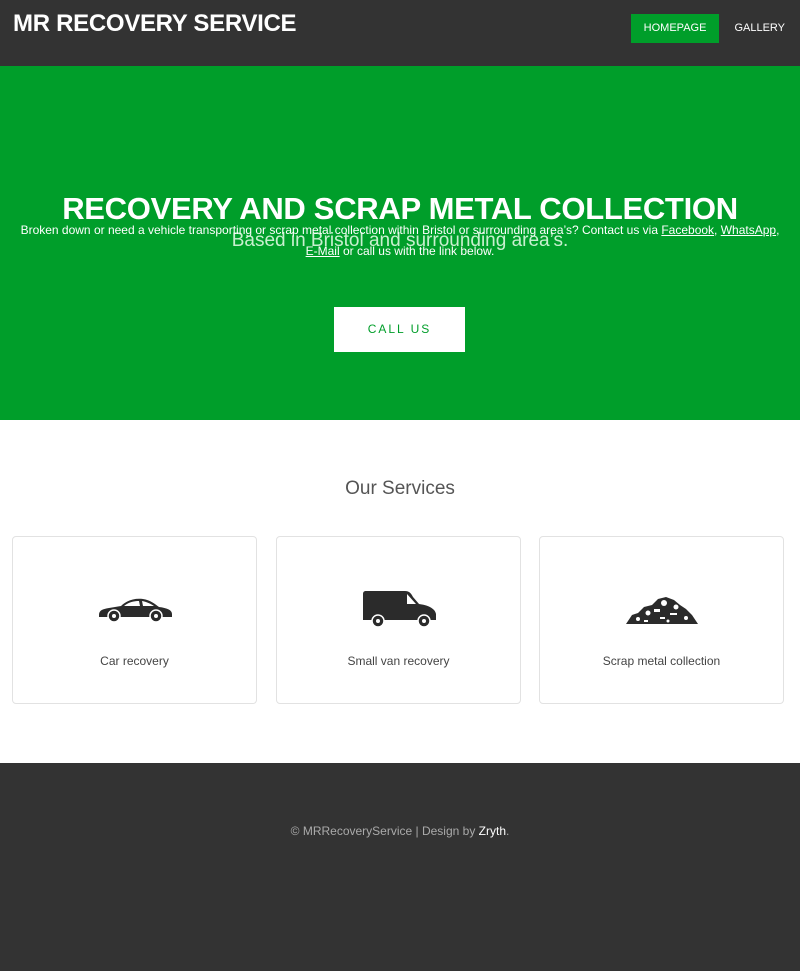 This screenshot has width=800, height=971. Describe the element at coordinates (398, 661) in the screenshot. I see `service-label: Small van recovery` at that location.